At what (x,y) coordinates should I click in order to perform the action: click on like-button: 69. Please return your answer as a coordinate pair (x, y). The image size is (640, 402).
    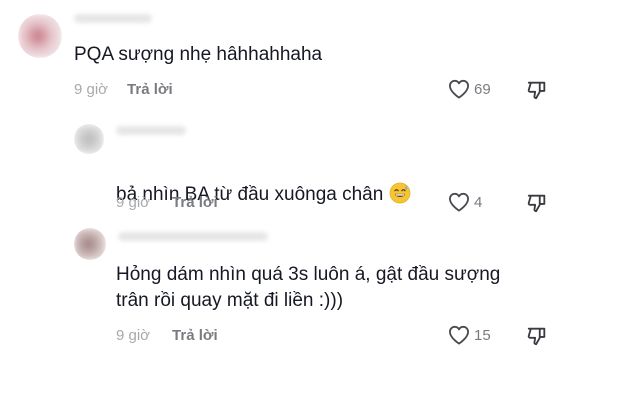
    Looking at the image, I should click on (469, 89).